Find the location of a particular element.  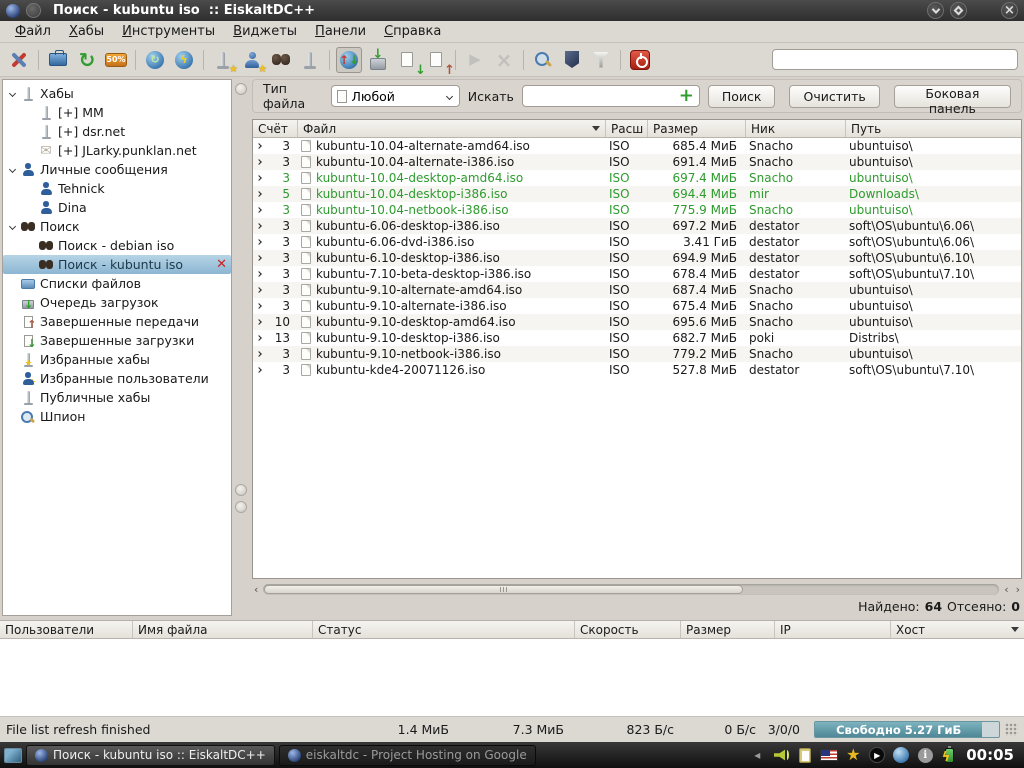

clipboard-icon is located at coordinates (805, 755).